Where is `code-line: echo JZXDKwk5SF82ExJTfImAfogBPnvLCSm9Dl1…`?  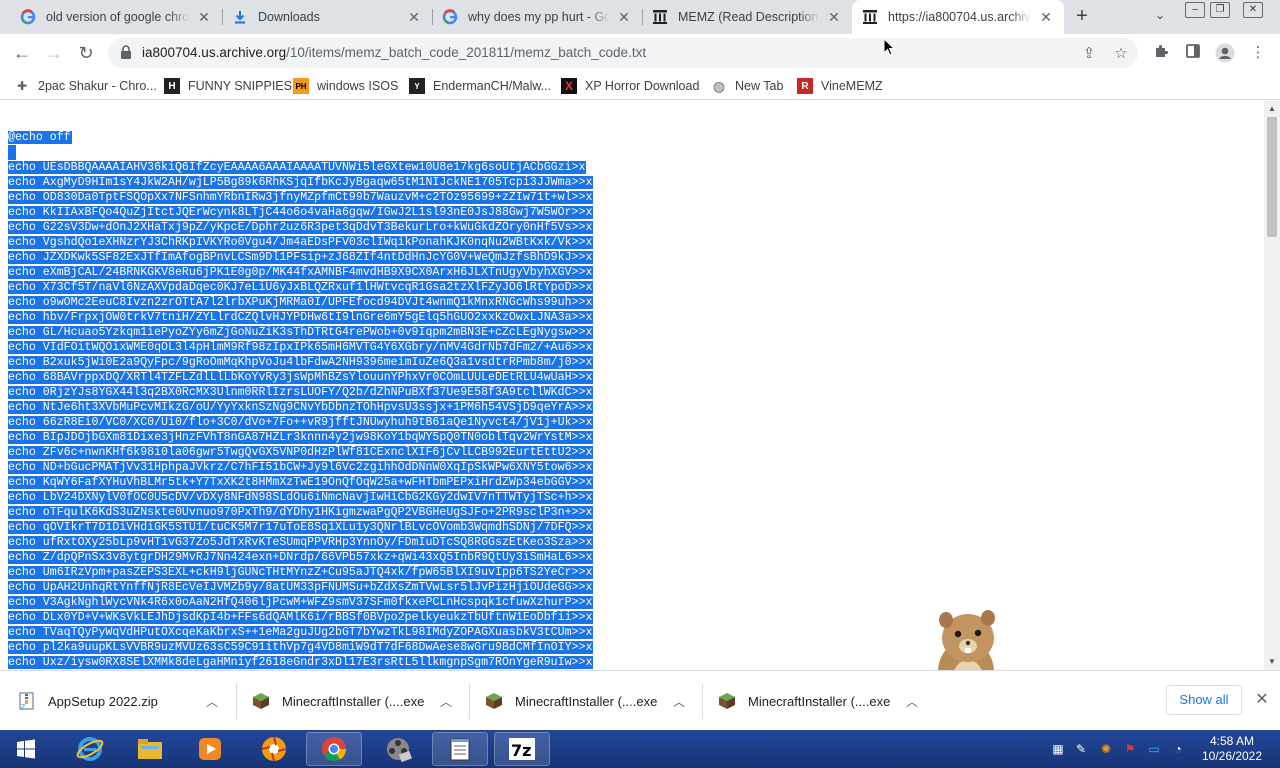 code-line: echo JZXDKwk5SF82ExJTfImAfogBPnvLCSm9Dl1… is located at coordinates (301, 257).